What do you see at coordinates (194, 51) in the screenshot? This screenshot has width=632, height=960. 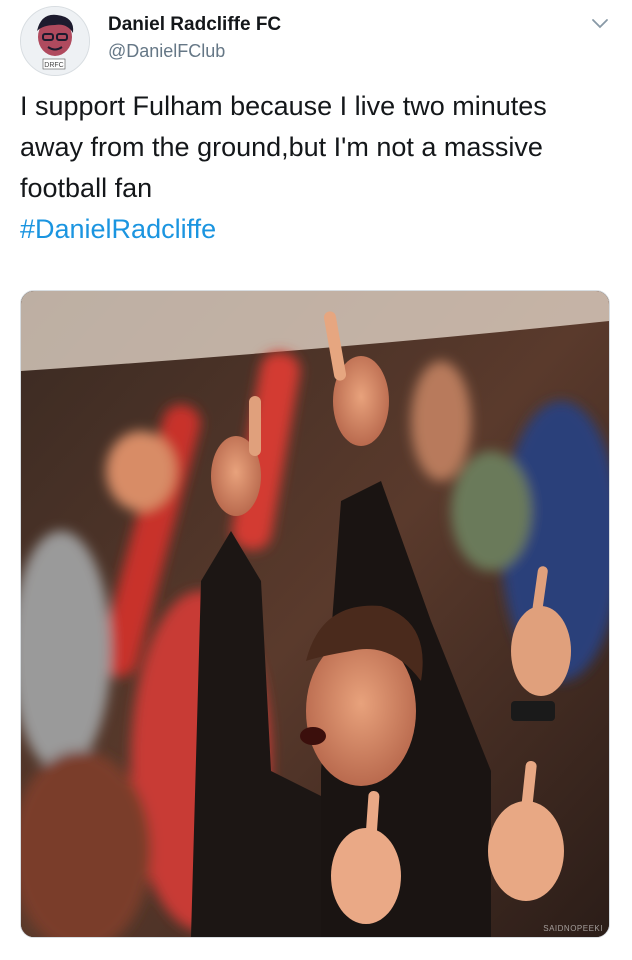 I see `user-handle: @DanielFClub` at bounding box center [194, 51].